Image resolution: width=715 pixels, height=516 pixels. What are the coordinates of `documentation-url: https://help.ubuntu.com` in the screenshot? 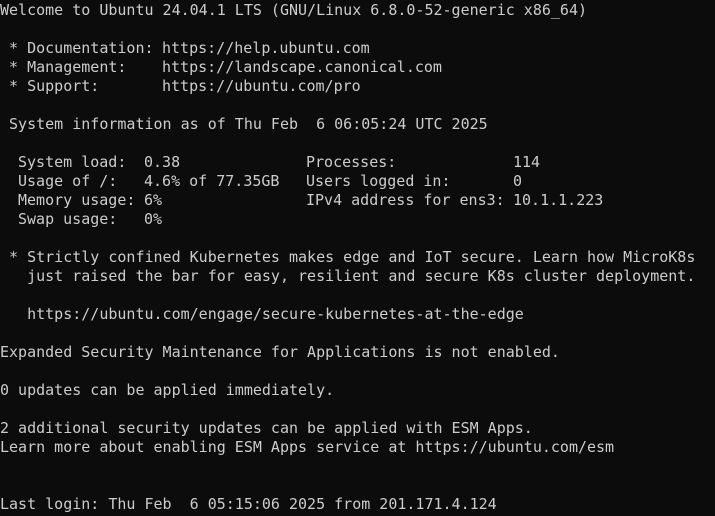 It's located at (266, 48).